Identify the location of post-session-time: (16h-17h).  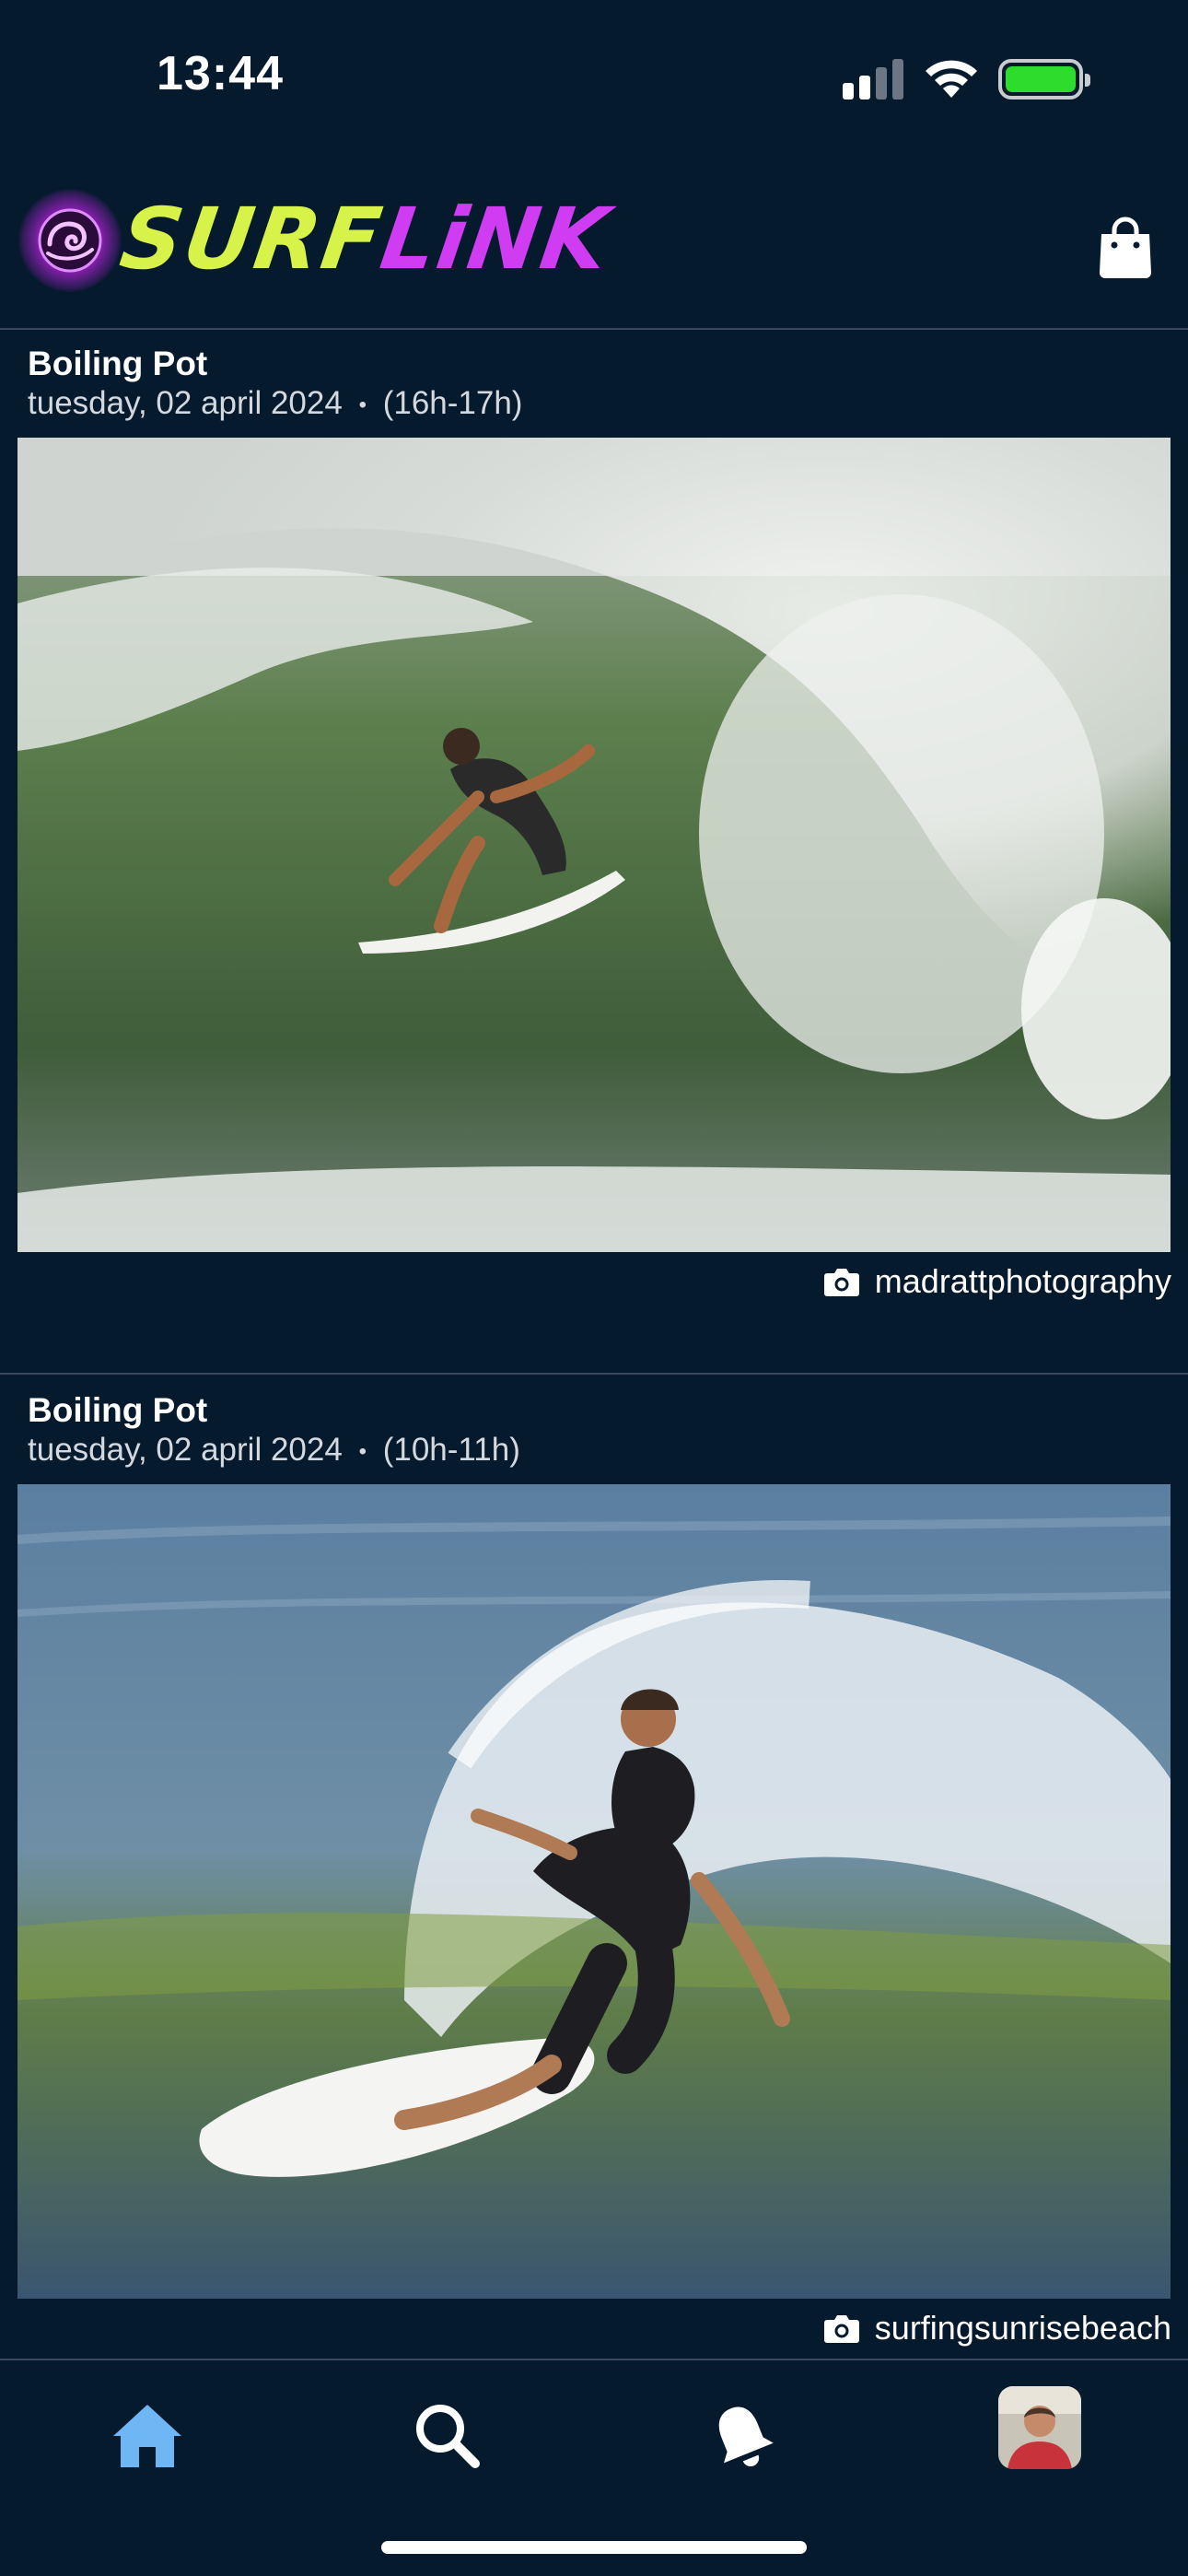
(452, 403).